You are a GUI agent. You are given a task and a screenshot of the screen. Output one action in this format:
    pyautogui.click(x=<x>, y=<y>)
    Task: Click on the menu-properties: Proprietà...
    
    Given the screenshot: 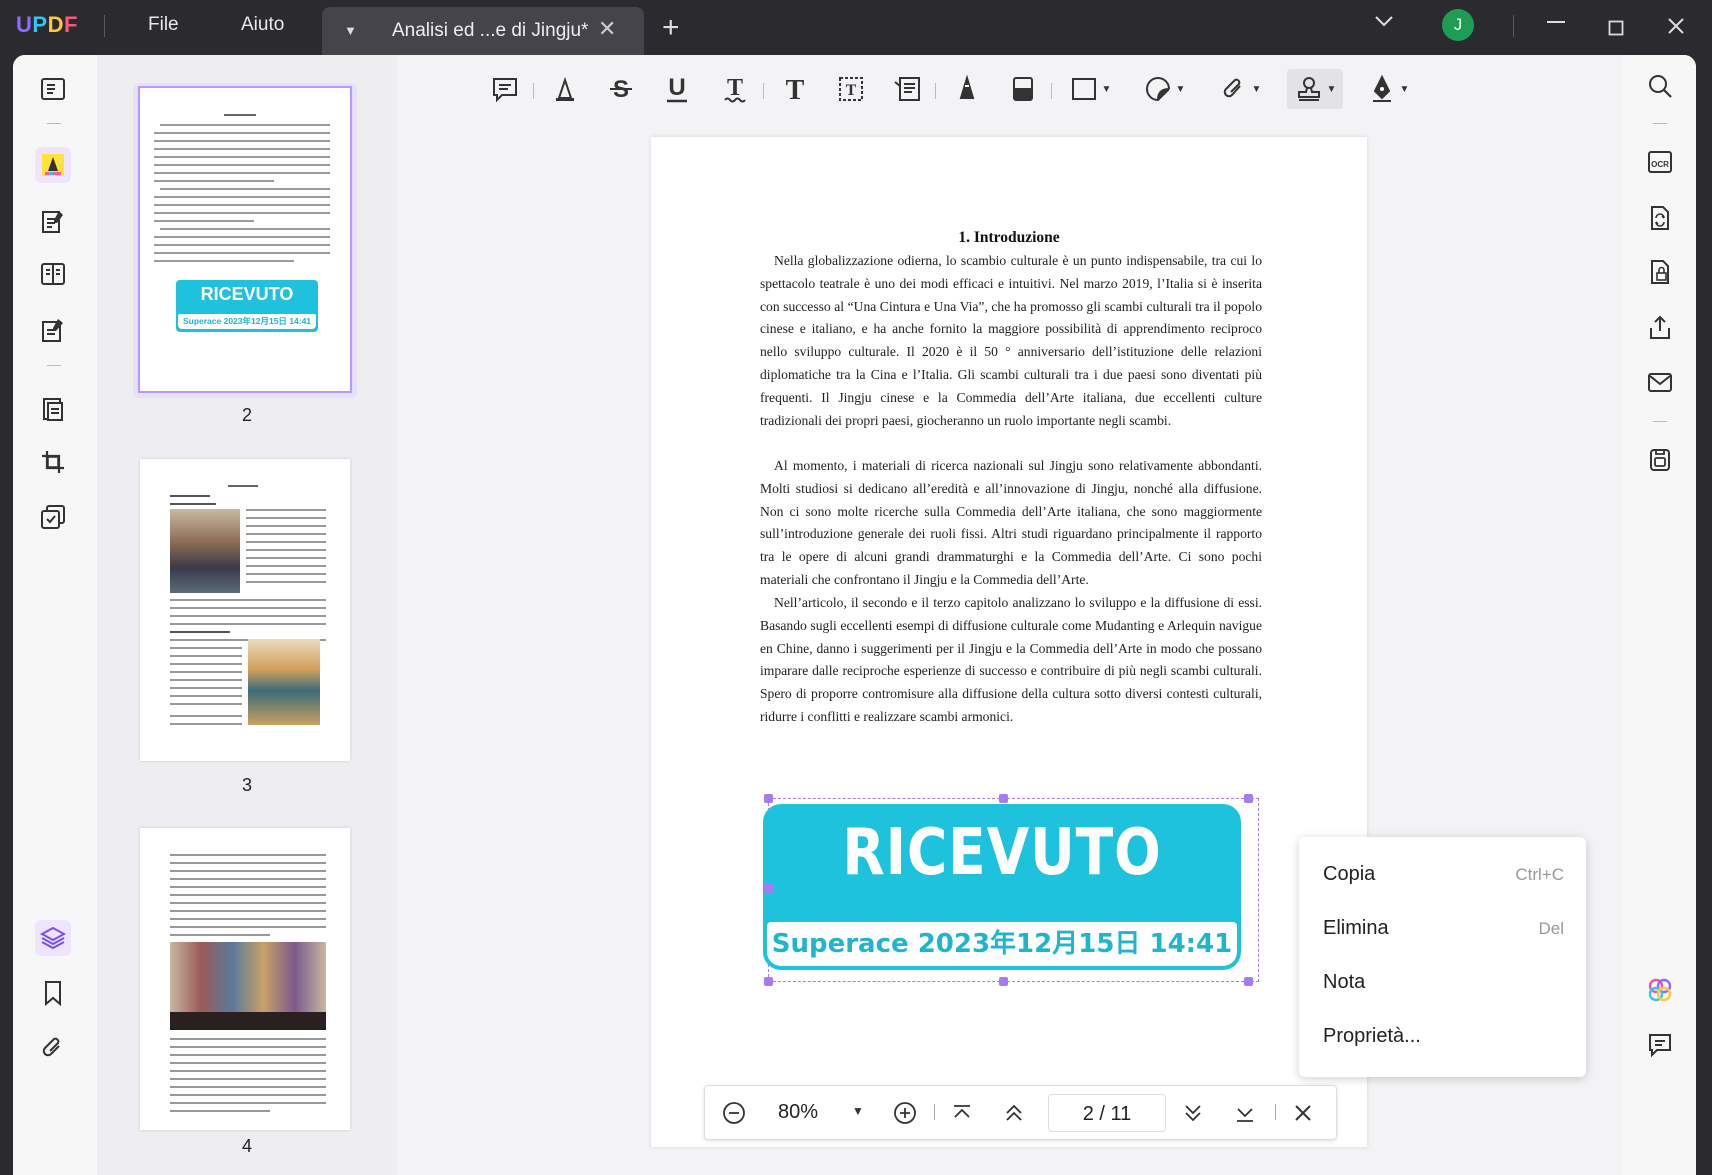 What is the action you would take?
    pyautogui.click(x=1442, y=1037)
    